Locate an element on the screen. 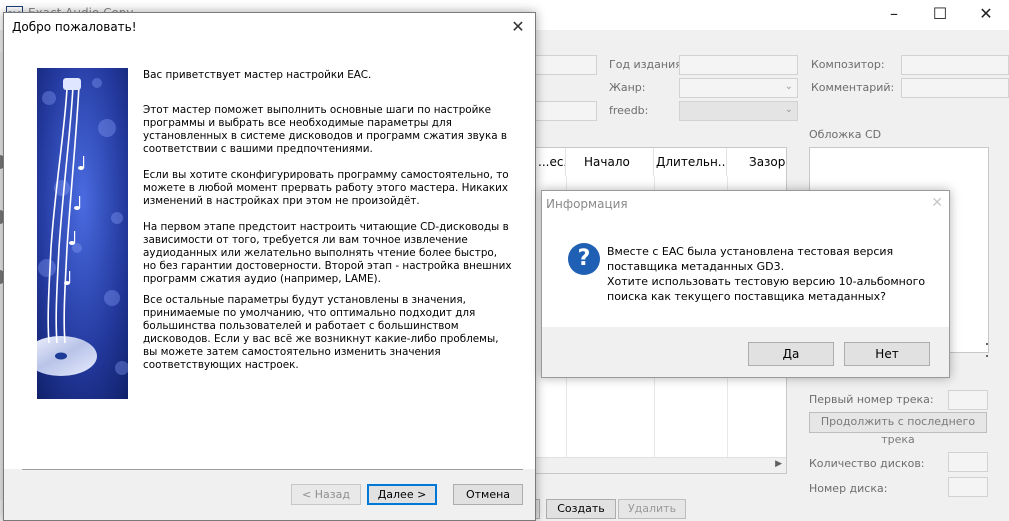  horizontal-scrollbar: ▶ is located at coordinates (660, 465).